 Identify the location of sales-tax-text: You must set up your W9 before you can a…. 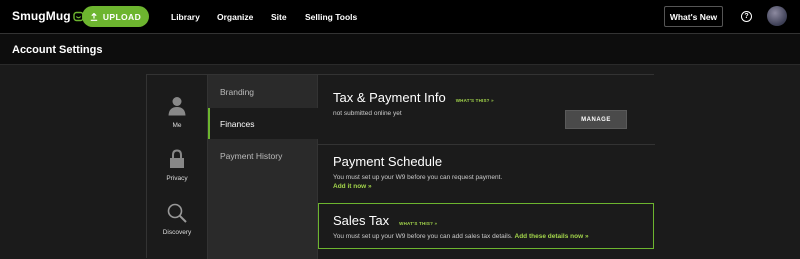
(423, 236).